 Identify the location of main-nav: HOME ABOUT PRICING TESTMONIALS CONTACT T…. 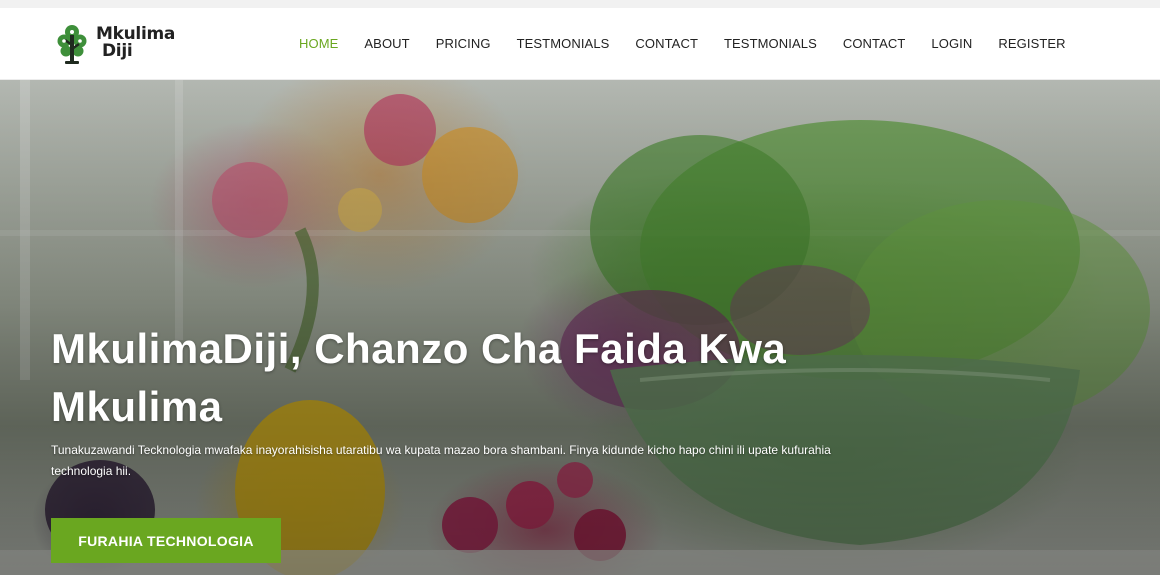
(682, 44).